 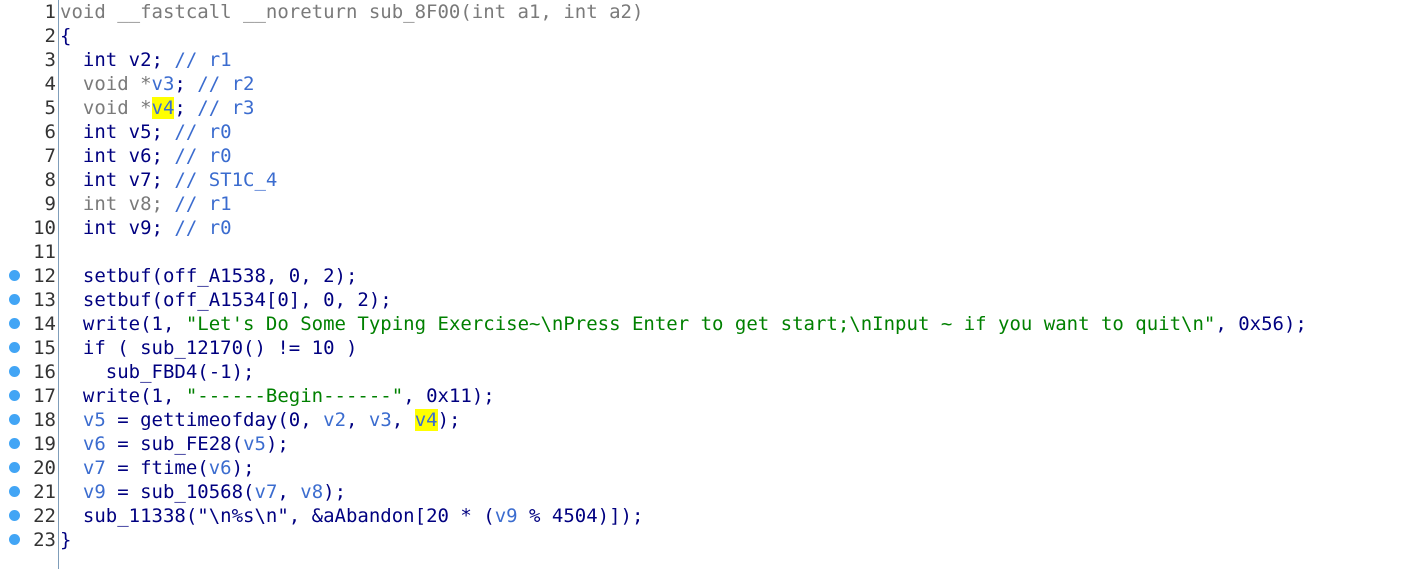 I want to click on code-text: int v6; // r0, so click(x=146, y=156).